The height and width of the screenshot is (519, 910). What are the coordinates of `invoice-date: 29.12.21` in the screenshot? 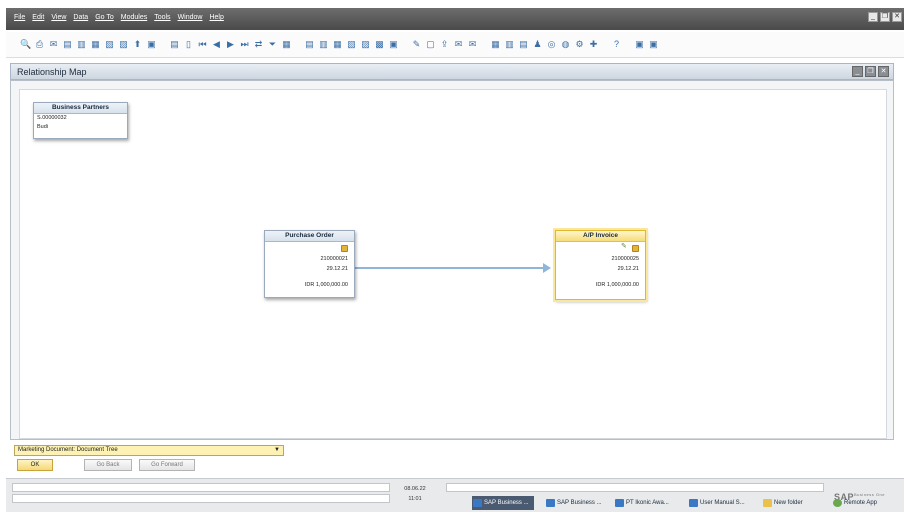 It's located at (628, 269).